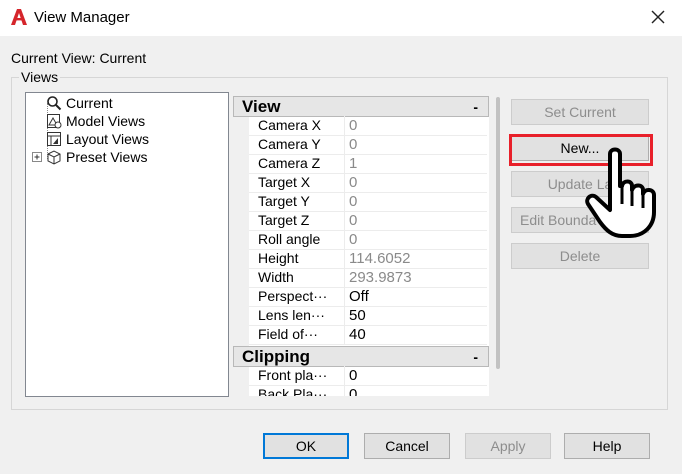 This screenshot has height=474, width=682. Describe the element at coordinates (297, 201) in the screenshot. I see `property-name: Target Y` at that location.